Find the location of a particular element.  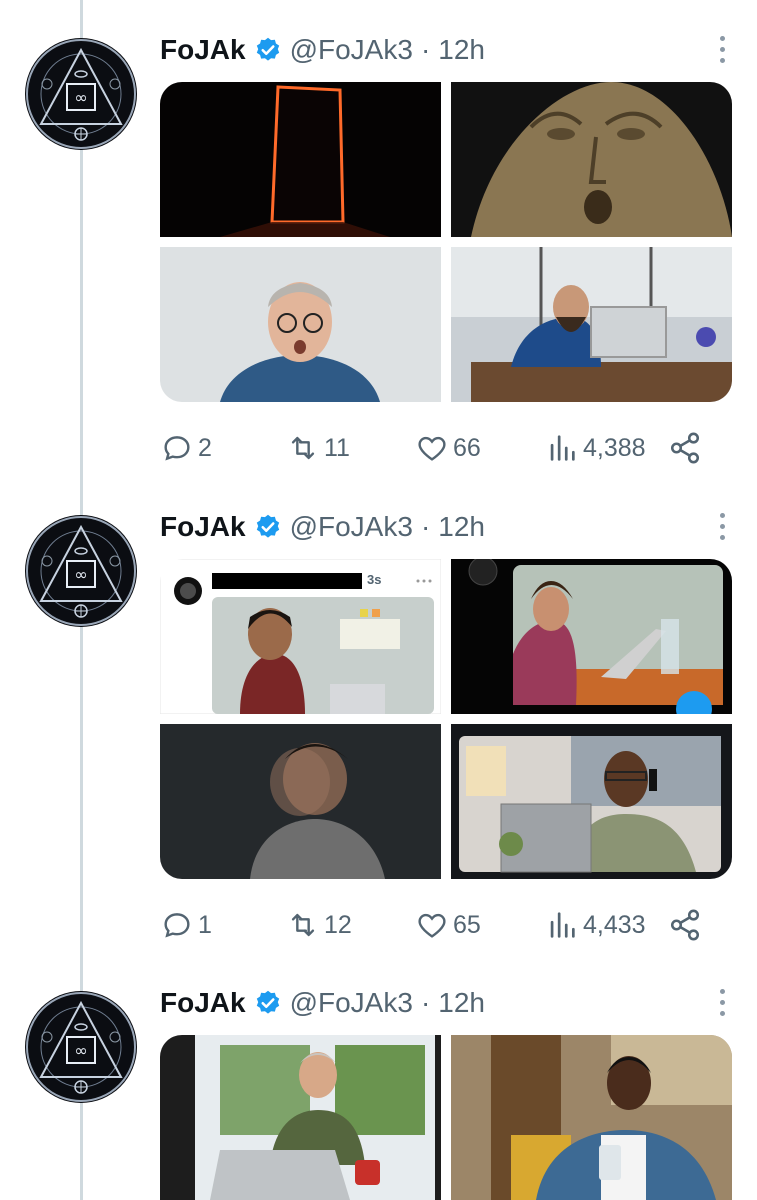

stone-face-image-icon is located at coordinates (591, 159).